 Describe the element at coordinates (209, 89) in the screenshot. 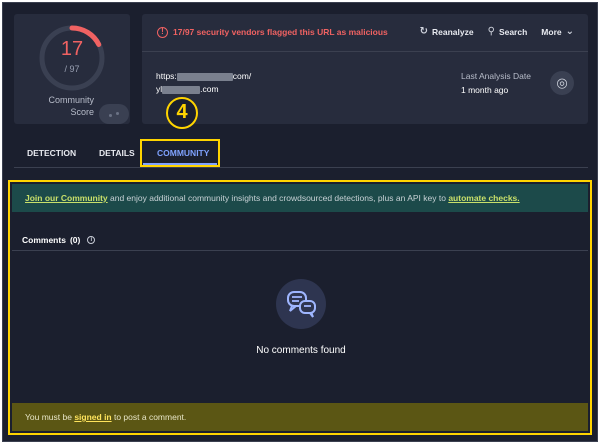

I see `url-line2-suffix: .com` at that location.